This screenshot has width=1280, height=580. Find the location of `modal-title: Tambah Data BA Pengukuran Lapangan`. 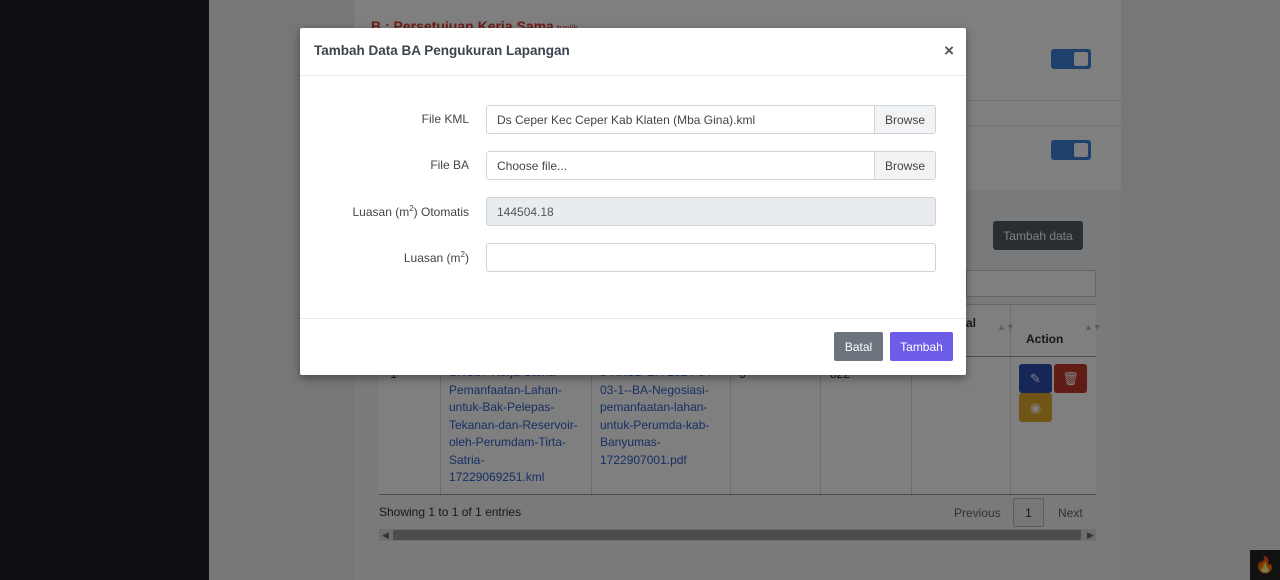

modal-title: Tambah Data BA Pengukuran Lapangan is located at coordinates (442, 50).